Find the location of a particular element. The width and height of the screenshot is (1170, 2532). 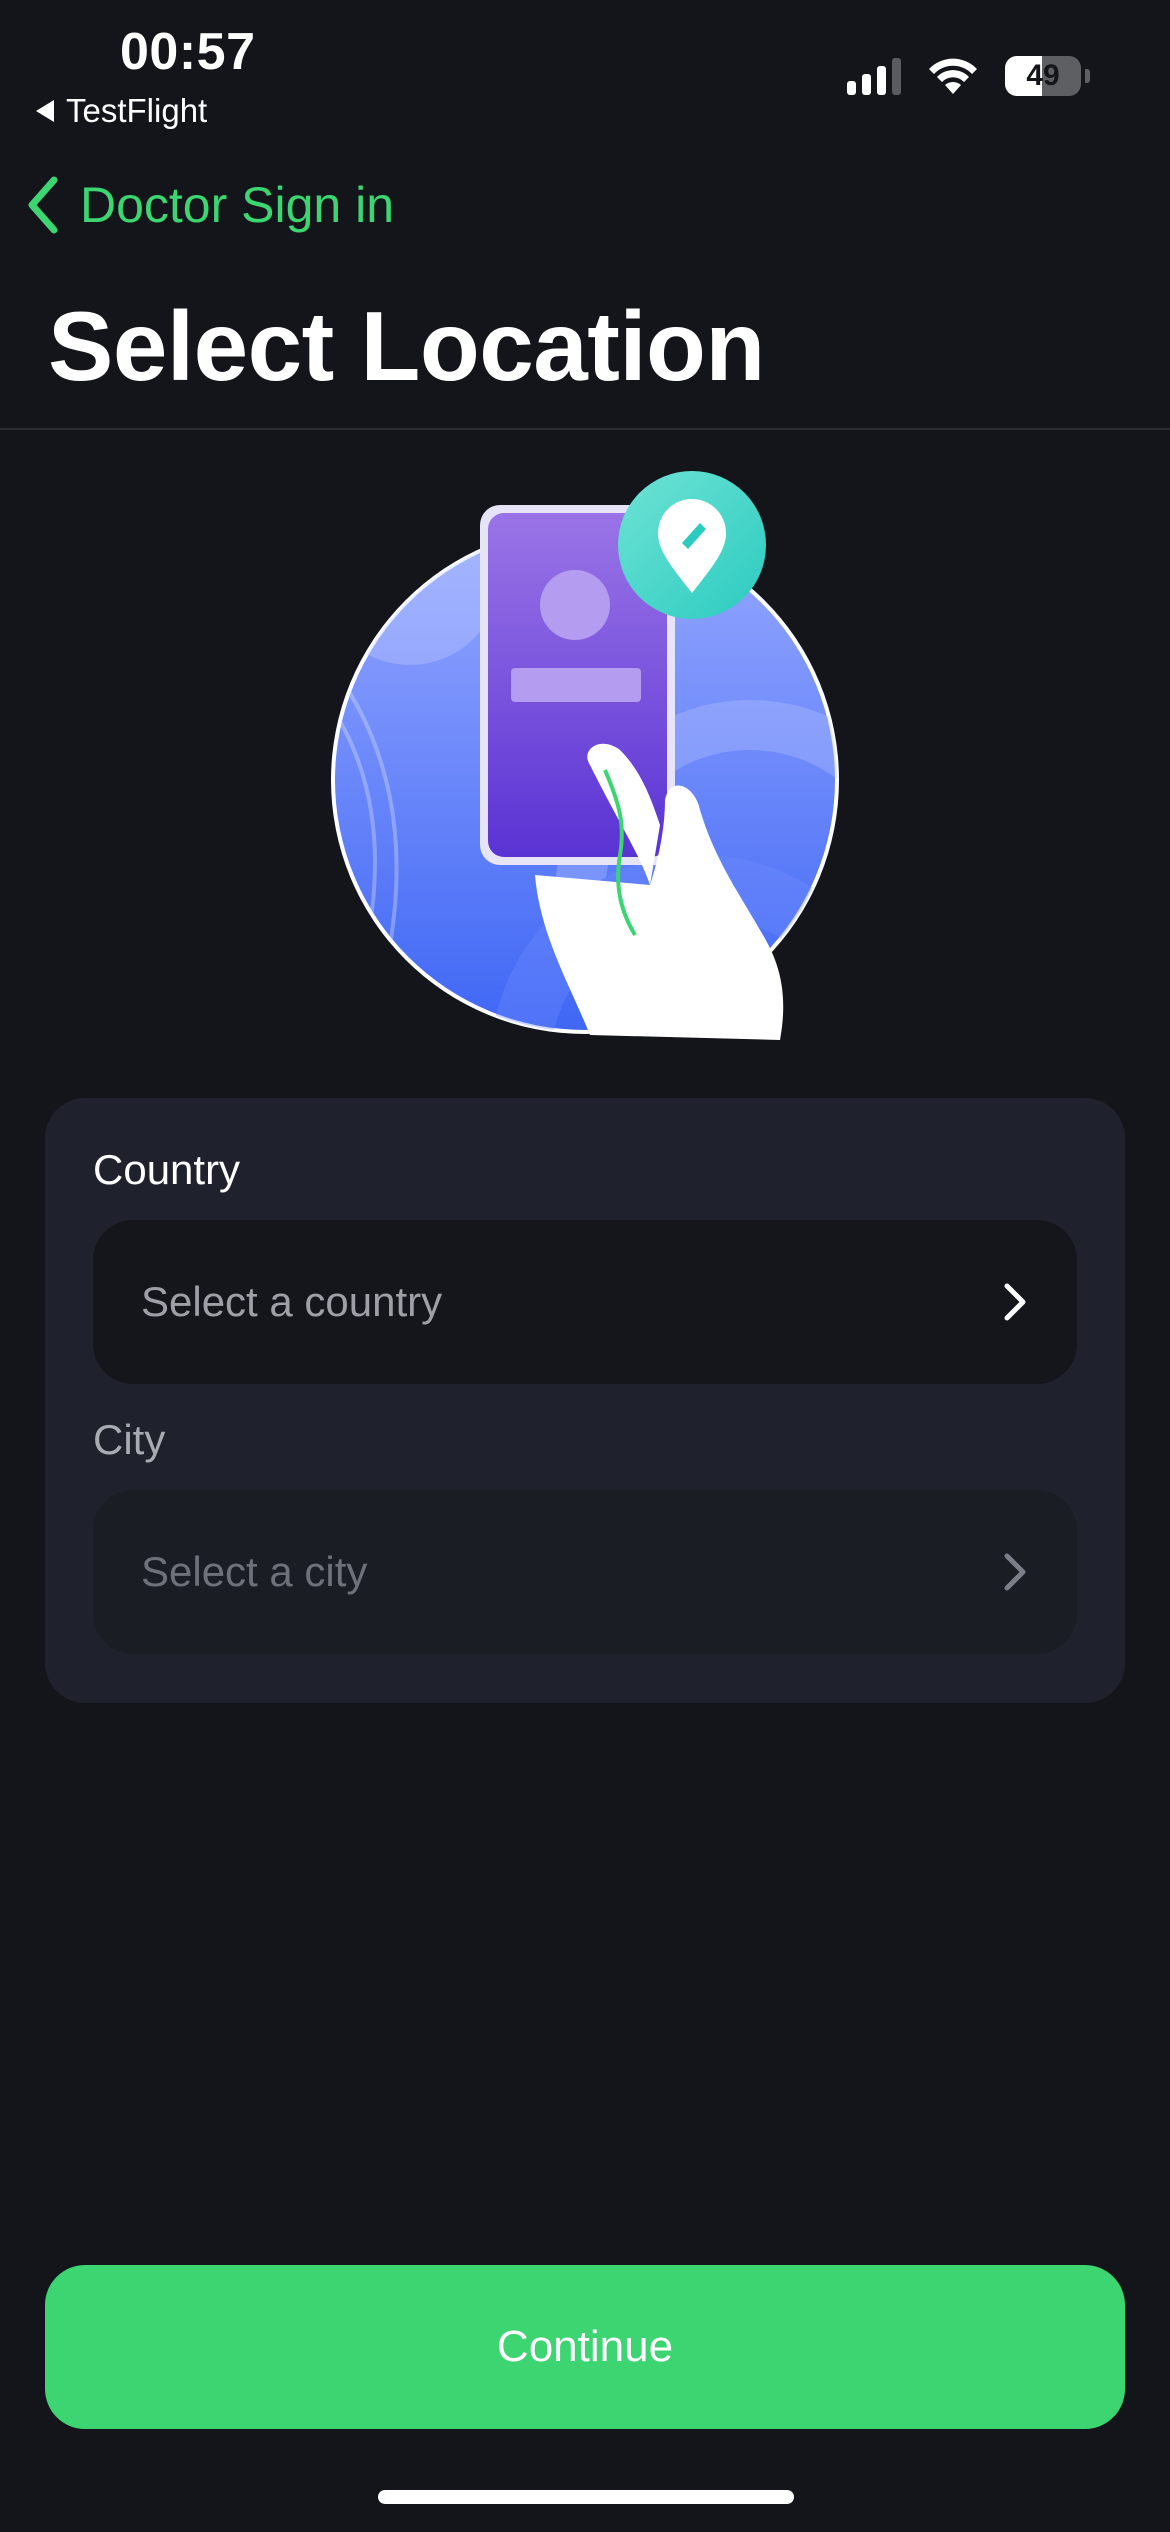

back-button-label: Doctor Sign in is located at coordinates (237, 205).